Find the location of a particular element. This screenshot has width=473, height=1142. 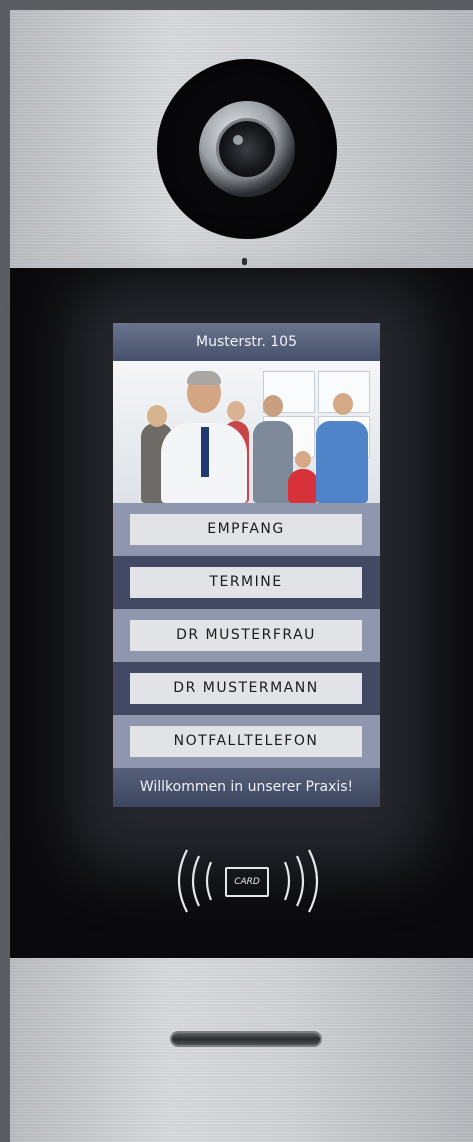

microphone-icon is located at coordinates (244, 261).